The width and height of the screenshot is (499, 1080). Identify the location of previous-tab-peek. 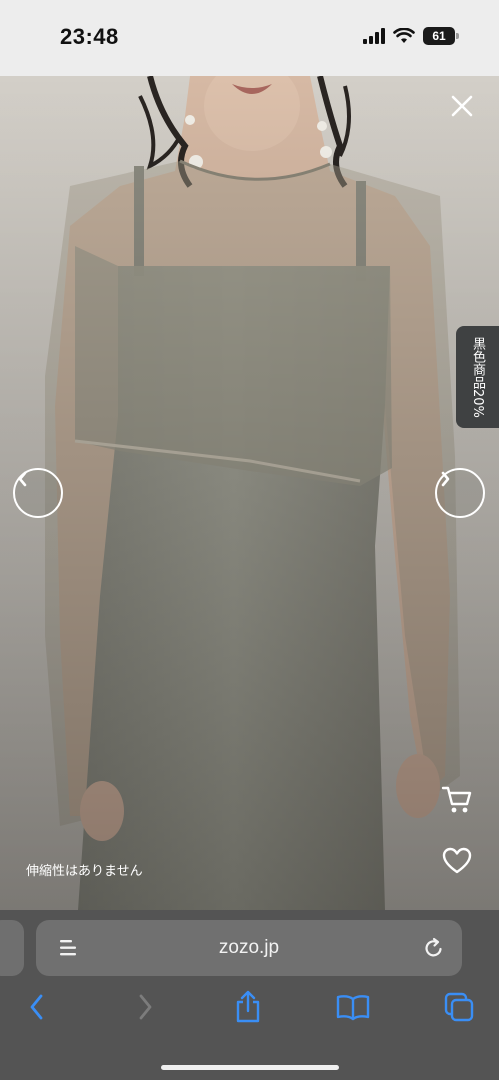
(12, 948).